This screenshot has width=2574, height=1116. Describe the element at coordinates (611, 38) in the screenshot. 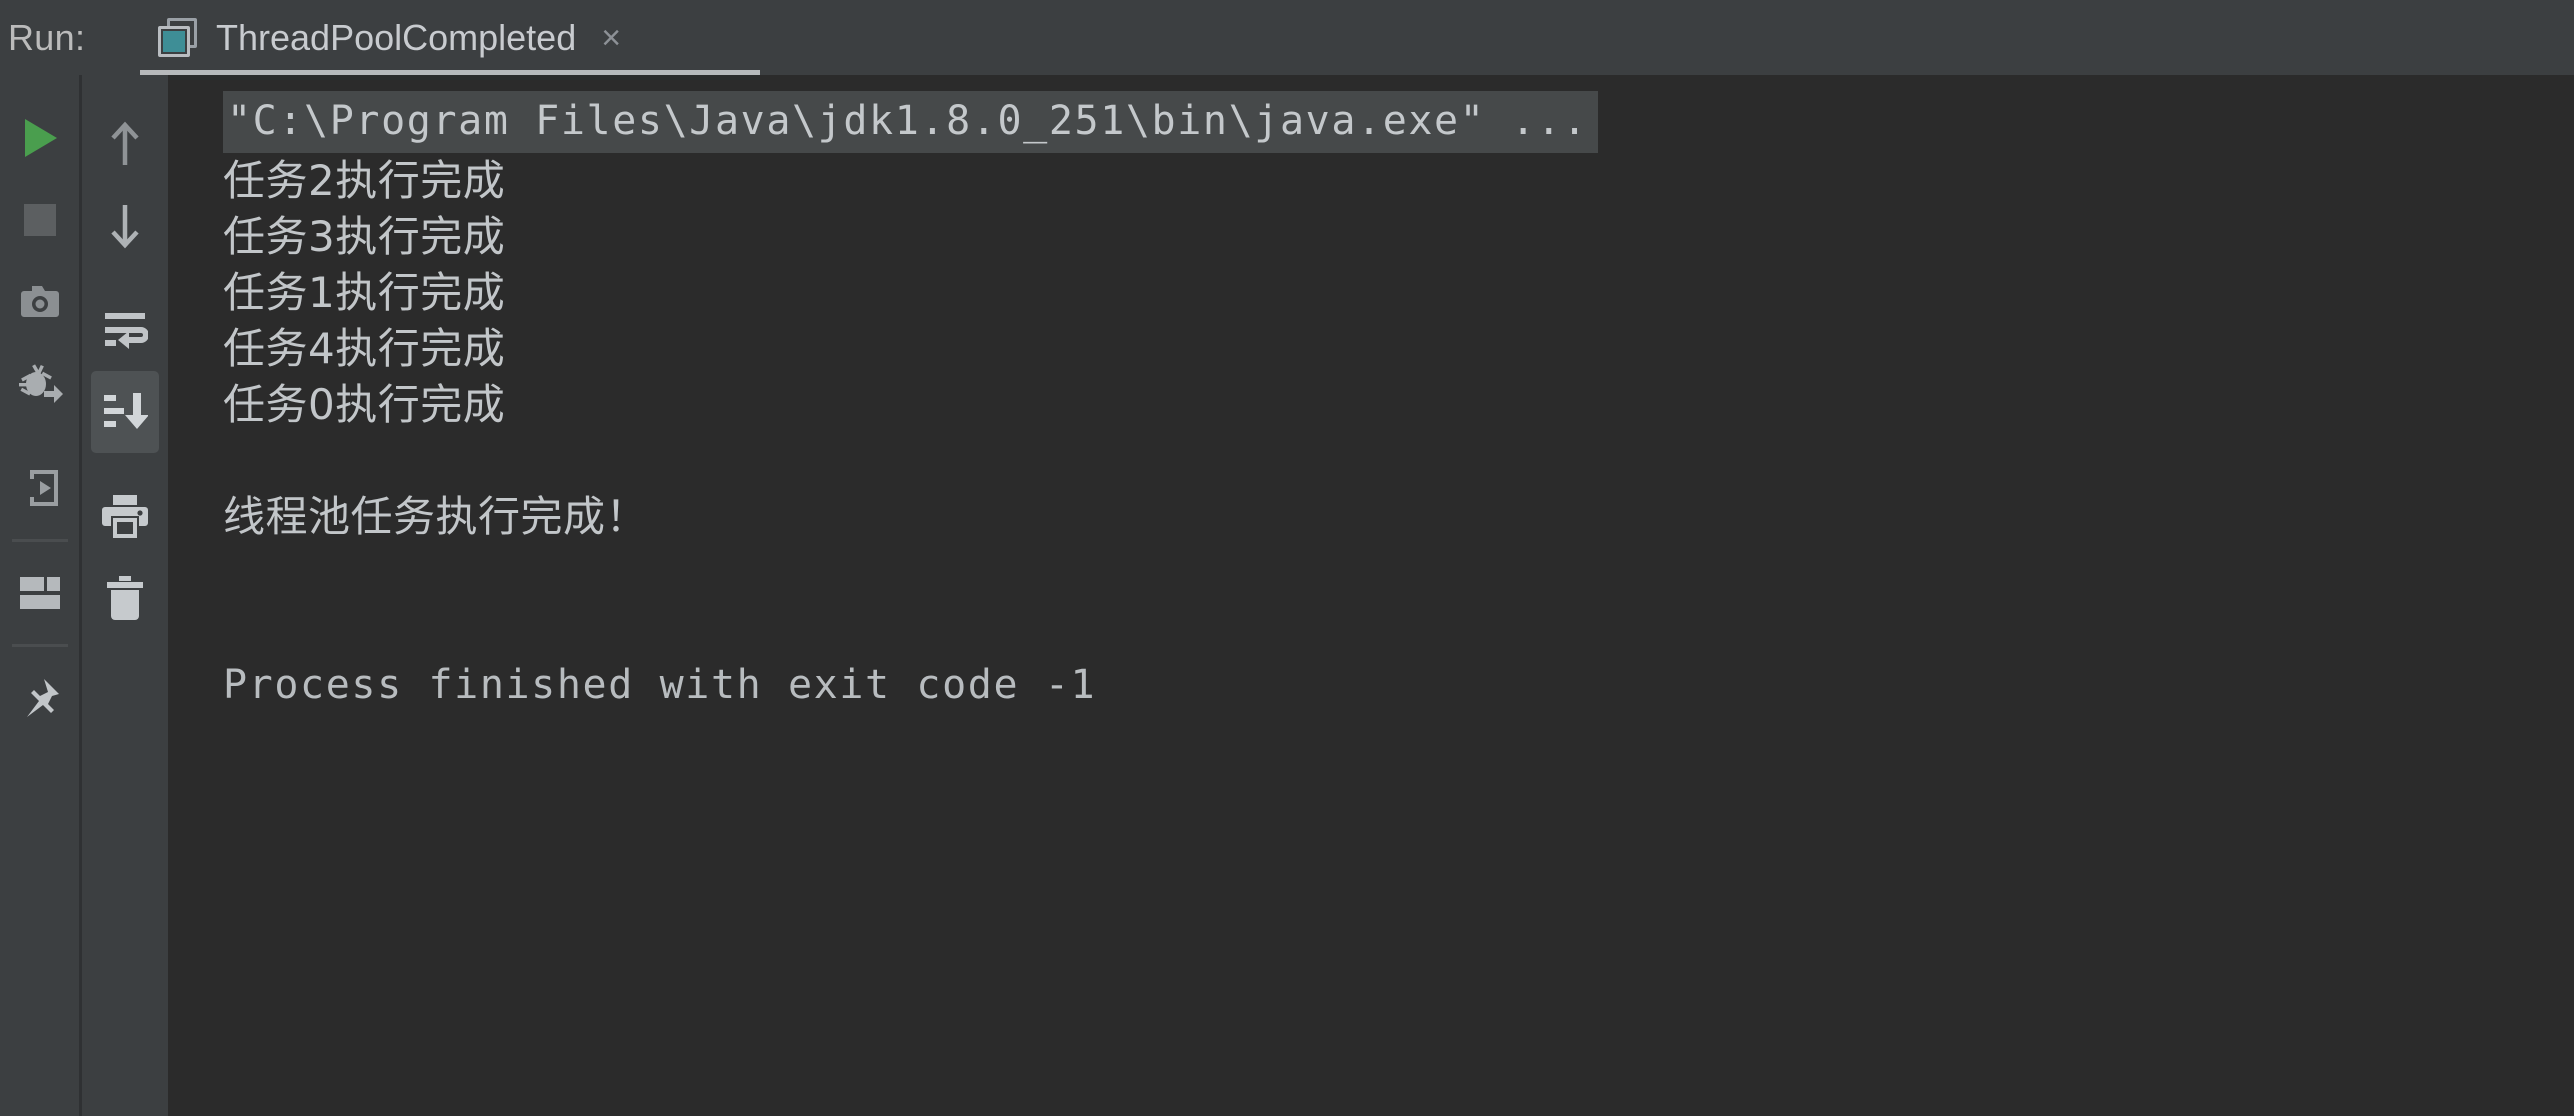

I see `close-icon: ×` at that location.